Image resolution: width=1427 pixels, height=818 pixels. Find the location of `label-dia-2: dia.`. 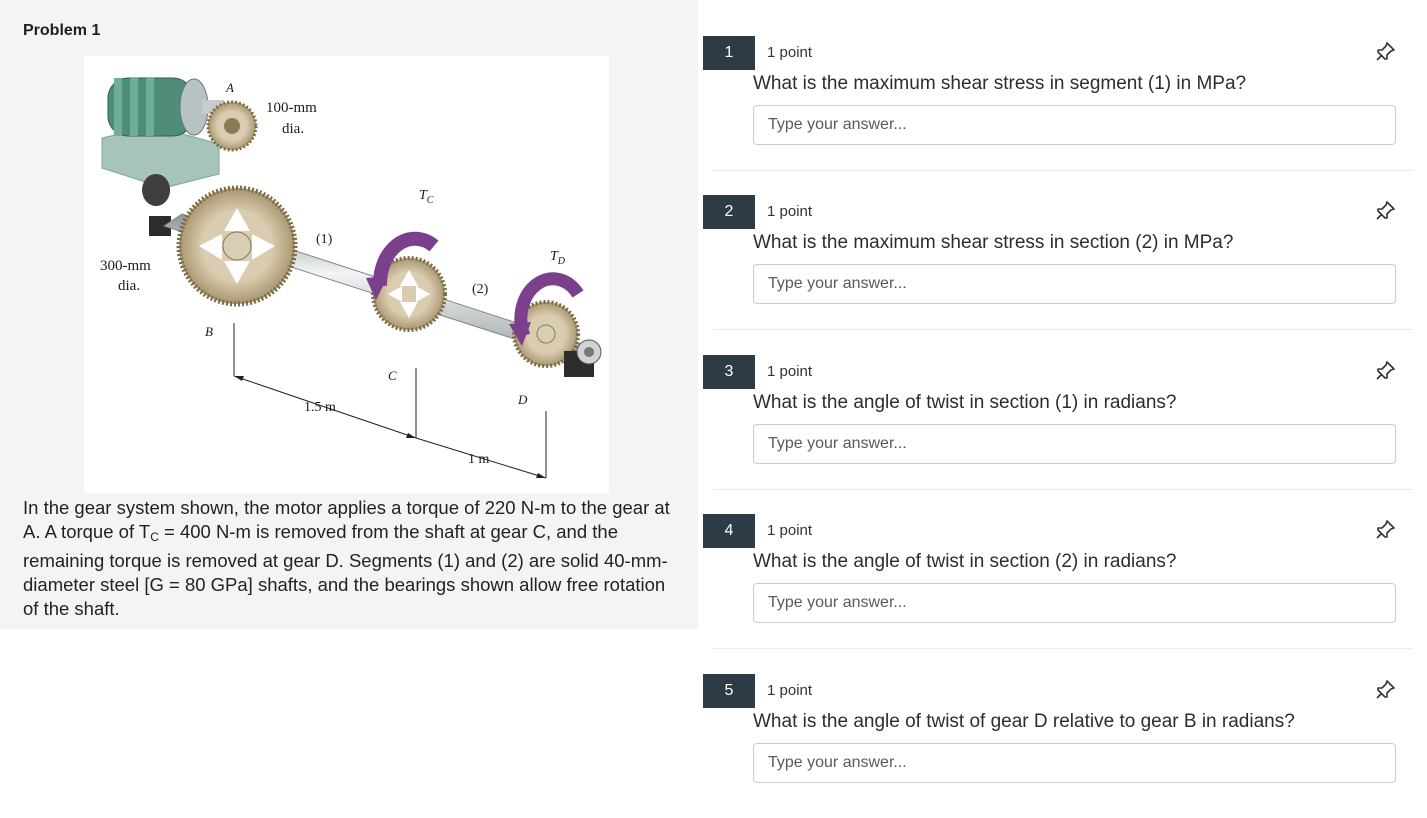

label-dia-2: dia. is located at coordinates (129, 286).